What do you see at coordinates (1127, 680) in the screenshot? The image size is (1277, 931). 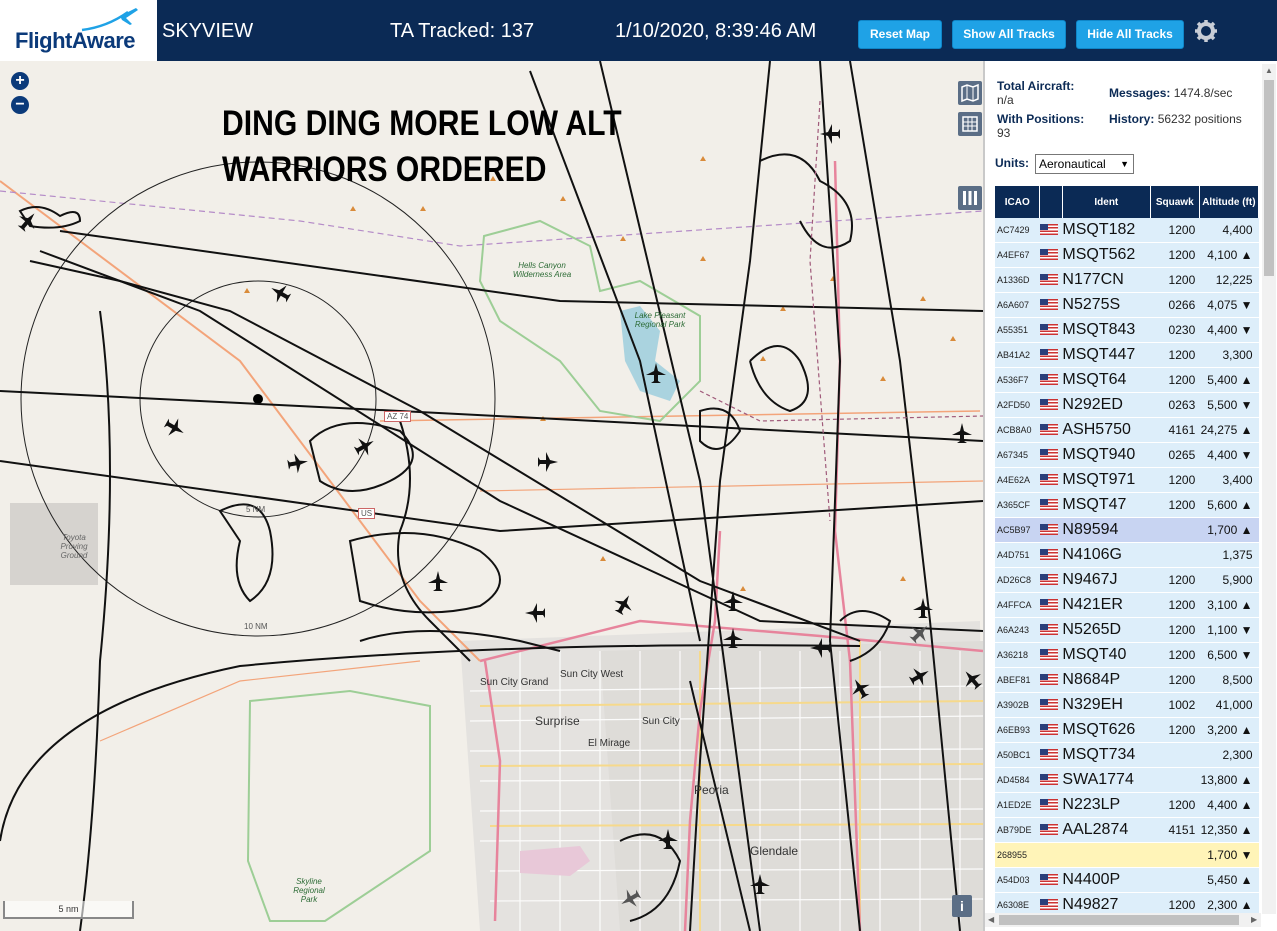 I see `table-row: ABEF81 N8684P 1200 8,500` at bounding box center [1127, 680].